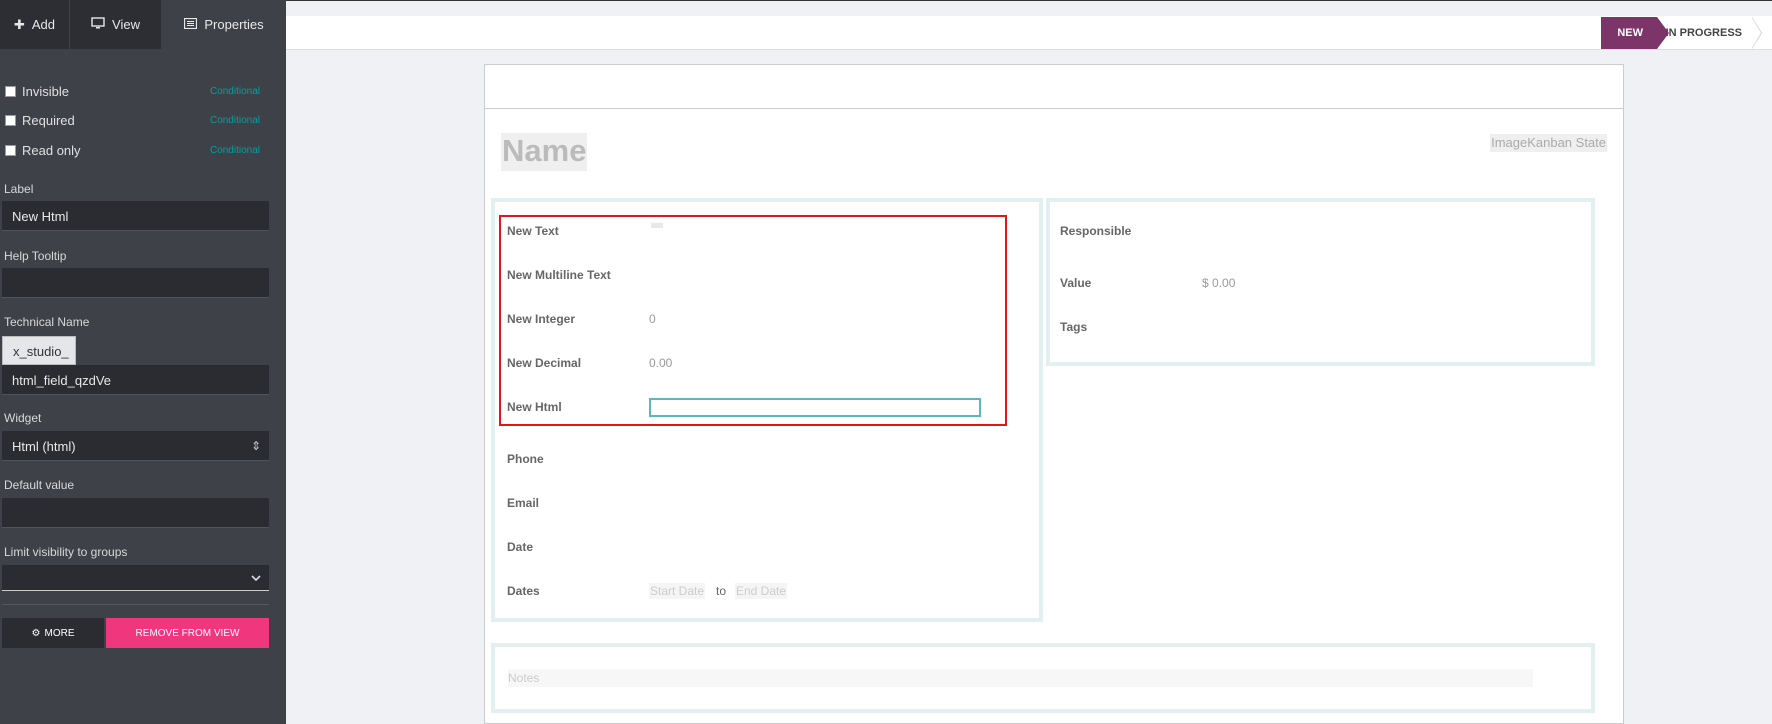  What do you see at coordinates (36, 633) in the screenshot?
I see `gear-icon: ⚙` at bounding box center [36, 633].